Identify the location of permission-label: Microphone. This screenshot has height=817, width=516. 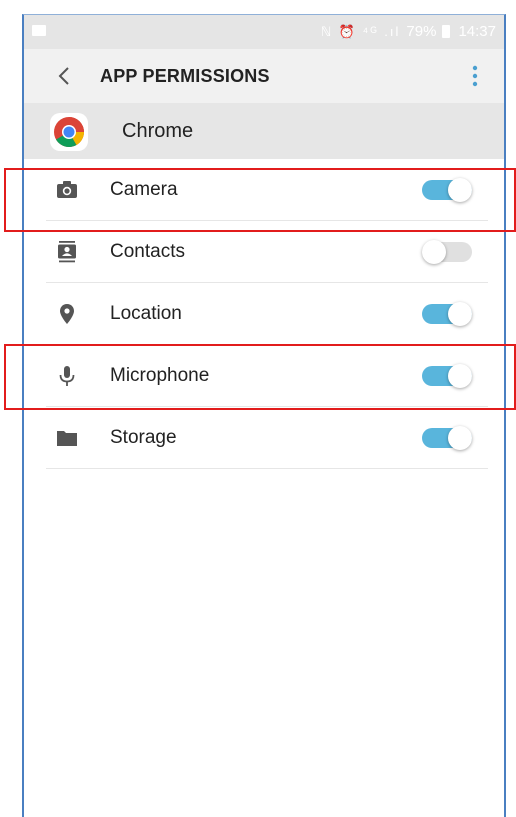
(160, 375).